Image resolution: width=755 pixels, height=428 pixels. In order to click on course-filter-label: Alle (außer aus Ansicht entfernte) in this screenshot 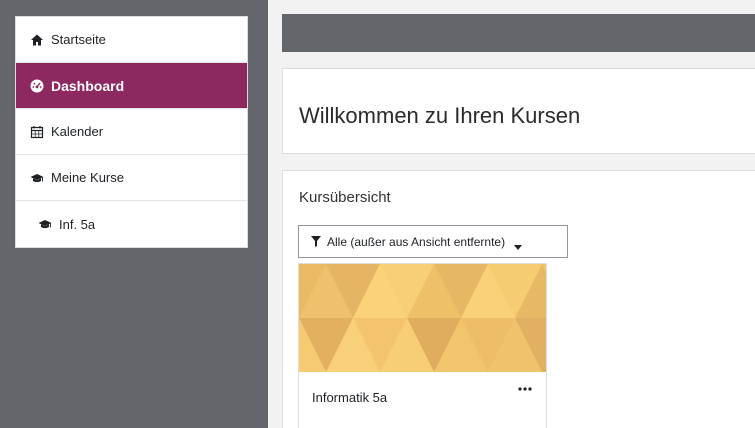, I will do `click(416, 241)`.